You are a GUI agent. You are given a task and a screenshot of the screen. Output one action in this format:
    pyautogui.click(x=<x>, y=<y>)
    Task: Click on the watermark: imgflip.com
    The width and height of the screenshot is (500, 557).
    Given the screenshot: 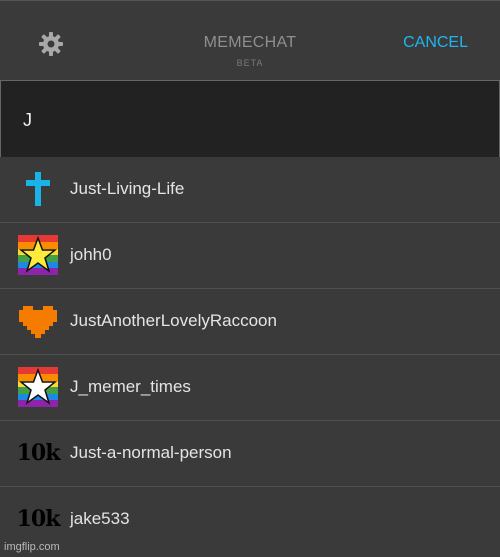 What is the action you would take?
    pyautogui.click(x=32, y=547)
    